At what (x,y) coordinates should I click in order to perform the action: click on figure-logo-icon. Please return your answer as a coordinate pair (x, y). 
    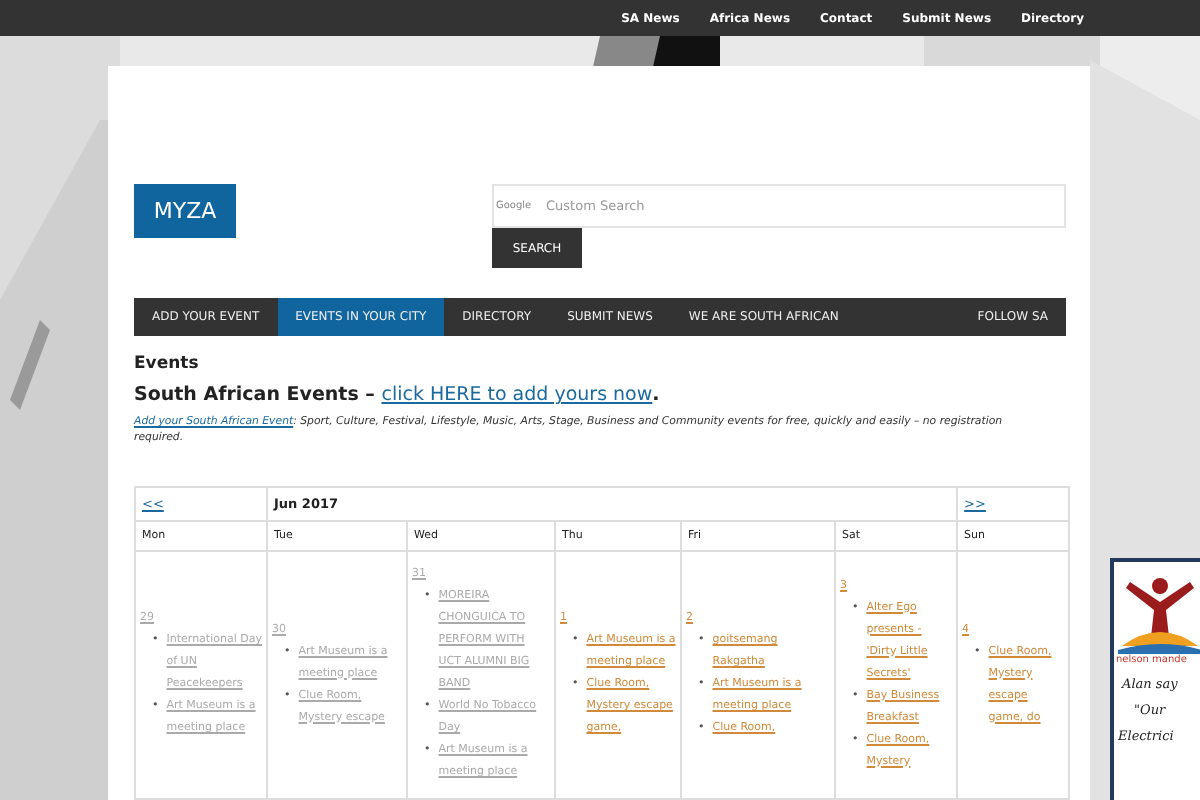
    Looking at the image, I should click on (1157, 614).